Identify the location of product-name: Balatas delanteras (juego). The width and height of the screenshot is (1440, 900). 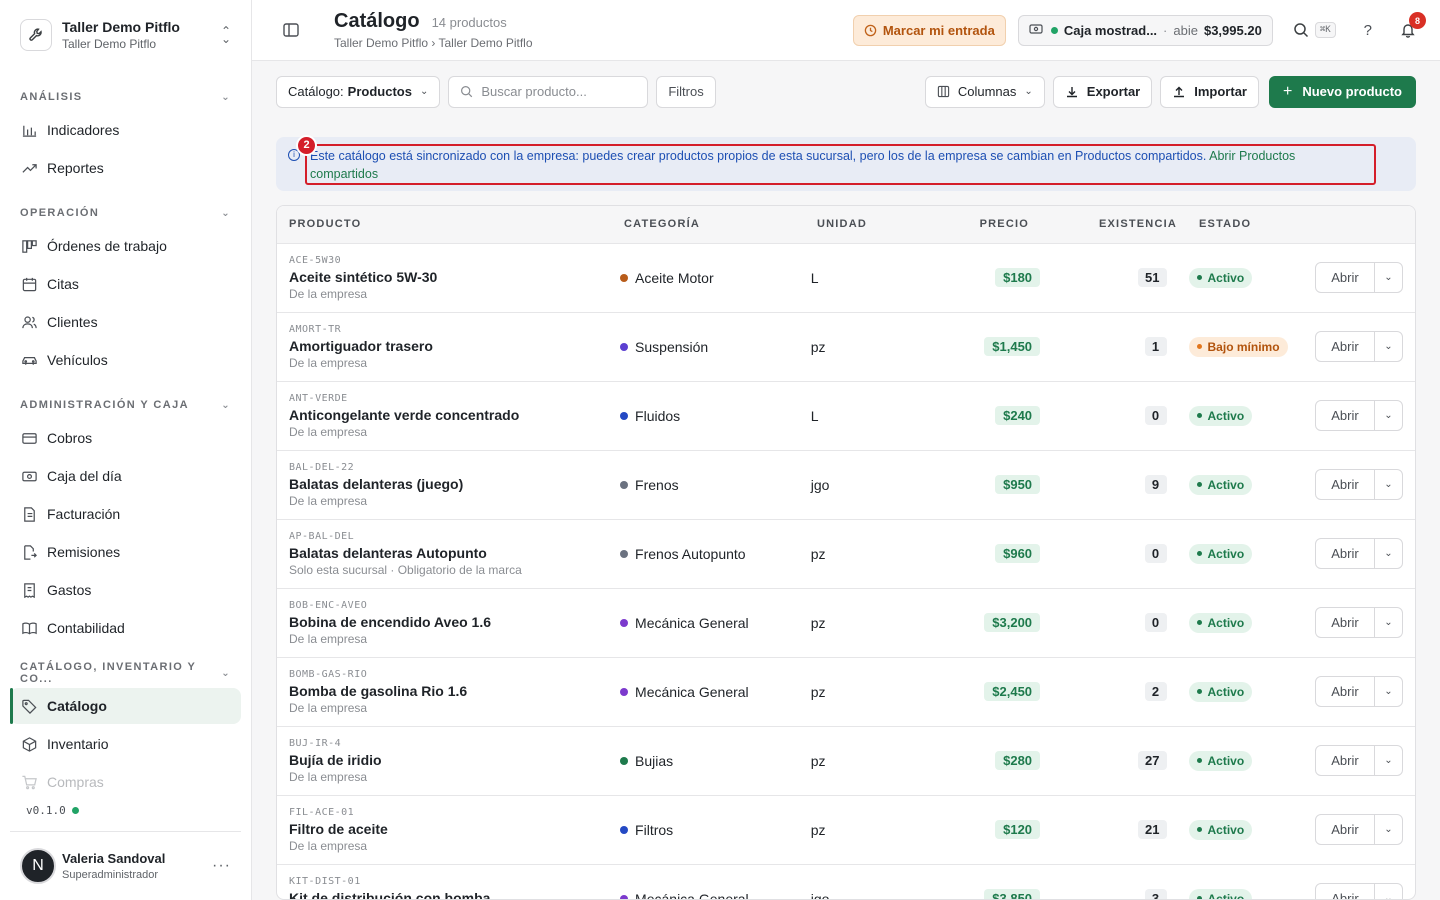
(376, 483).